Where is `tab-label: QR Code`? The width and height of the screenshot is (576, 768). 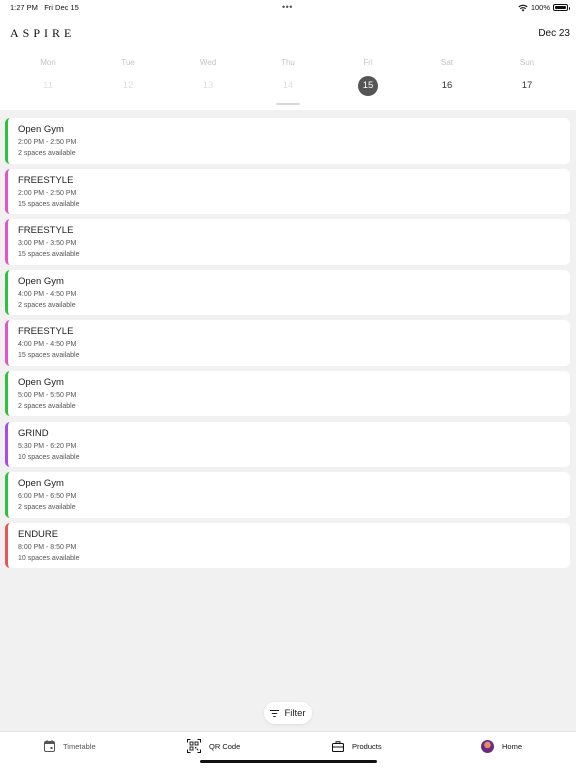
tab-label: QR Code is located at coordinates (225, 746).